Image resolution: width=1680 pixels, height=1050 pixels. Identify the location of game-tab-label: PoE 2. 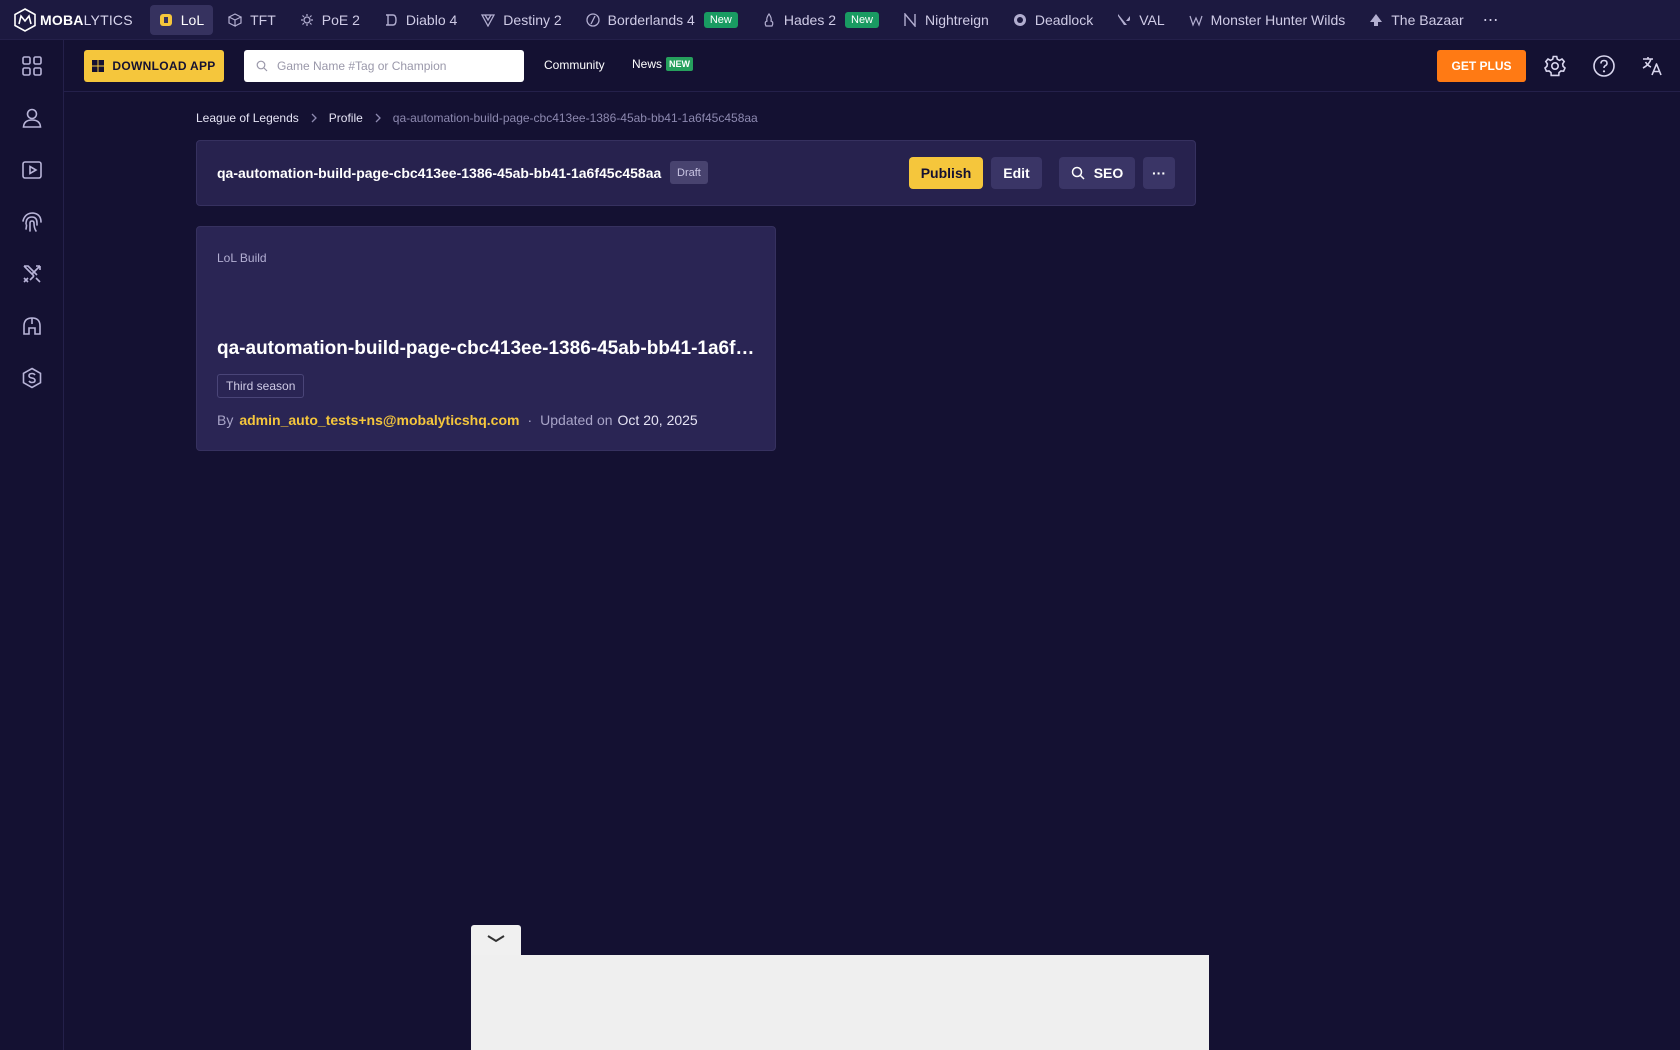
(340, 19).